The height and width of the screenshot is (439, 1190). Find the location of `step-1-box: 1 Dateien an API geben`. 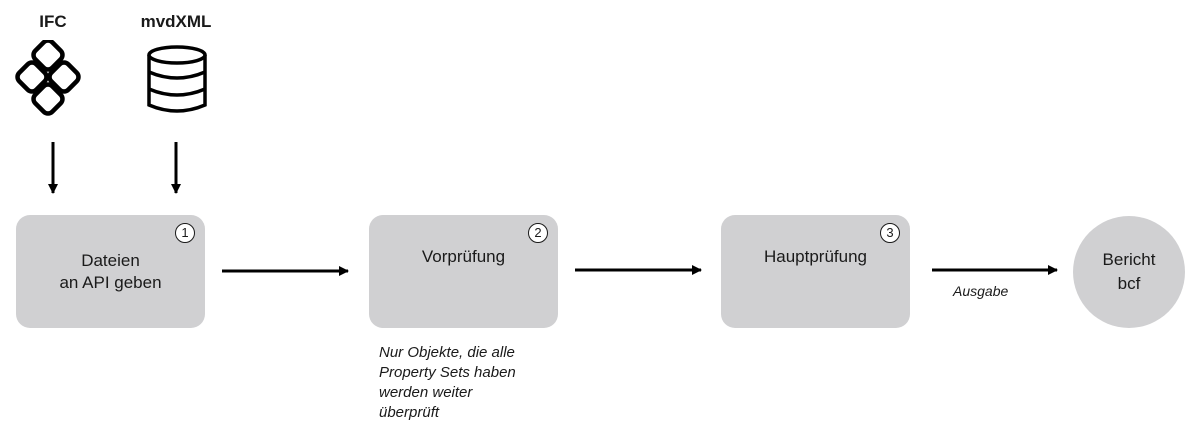

step-1-box: 1 Dateien an API geben is located at coordinates (110, 271).